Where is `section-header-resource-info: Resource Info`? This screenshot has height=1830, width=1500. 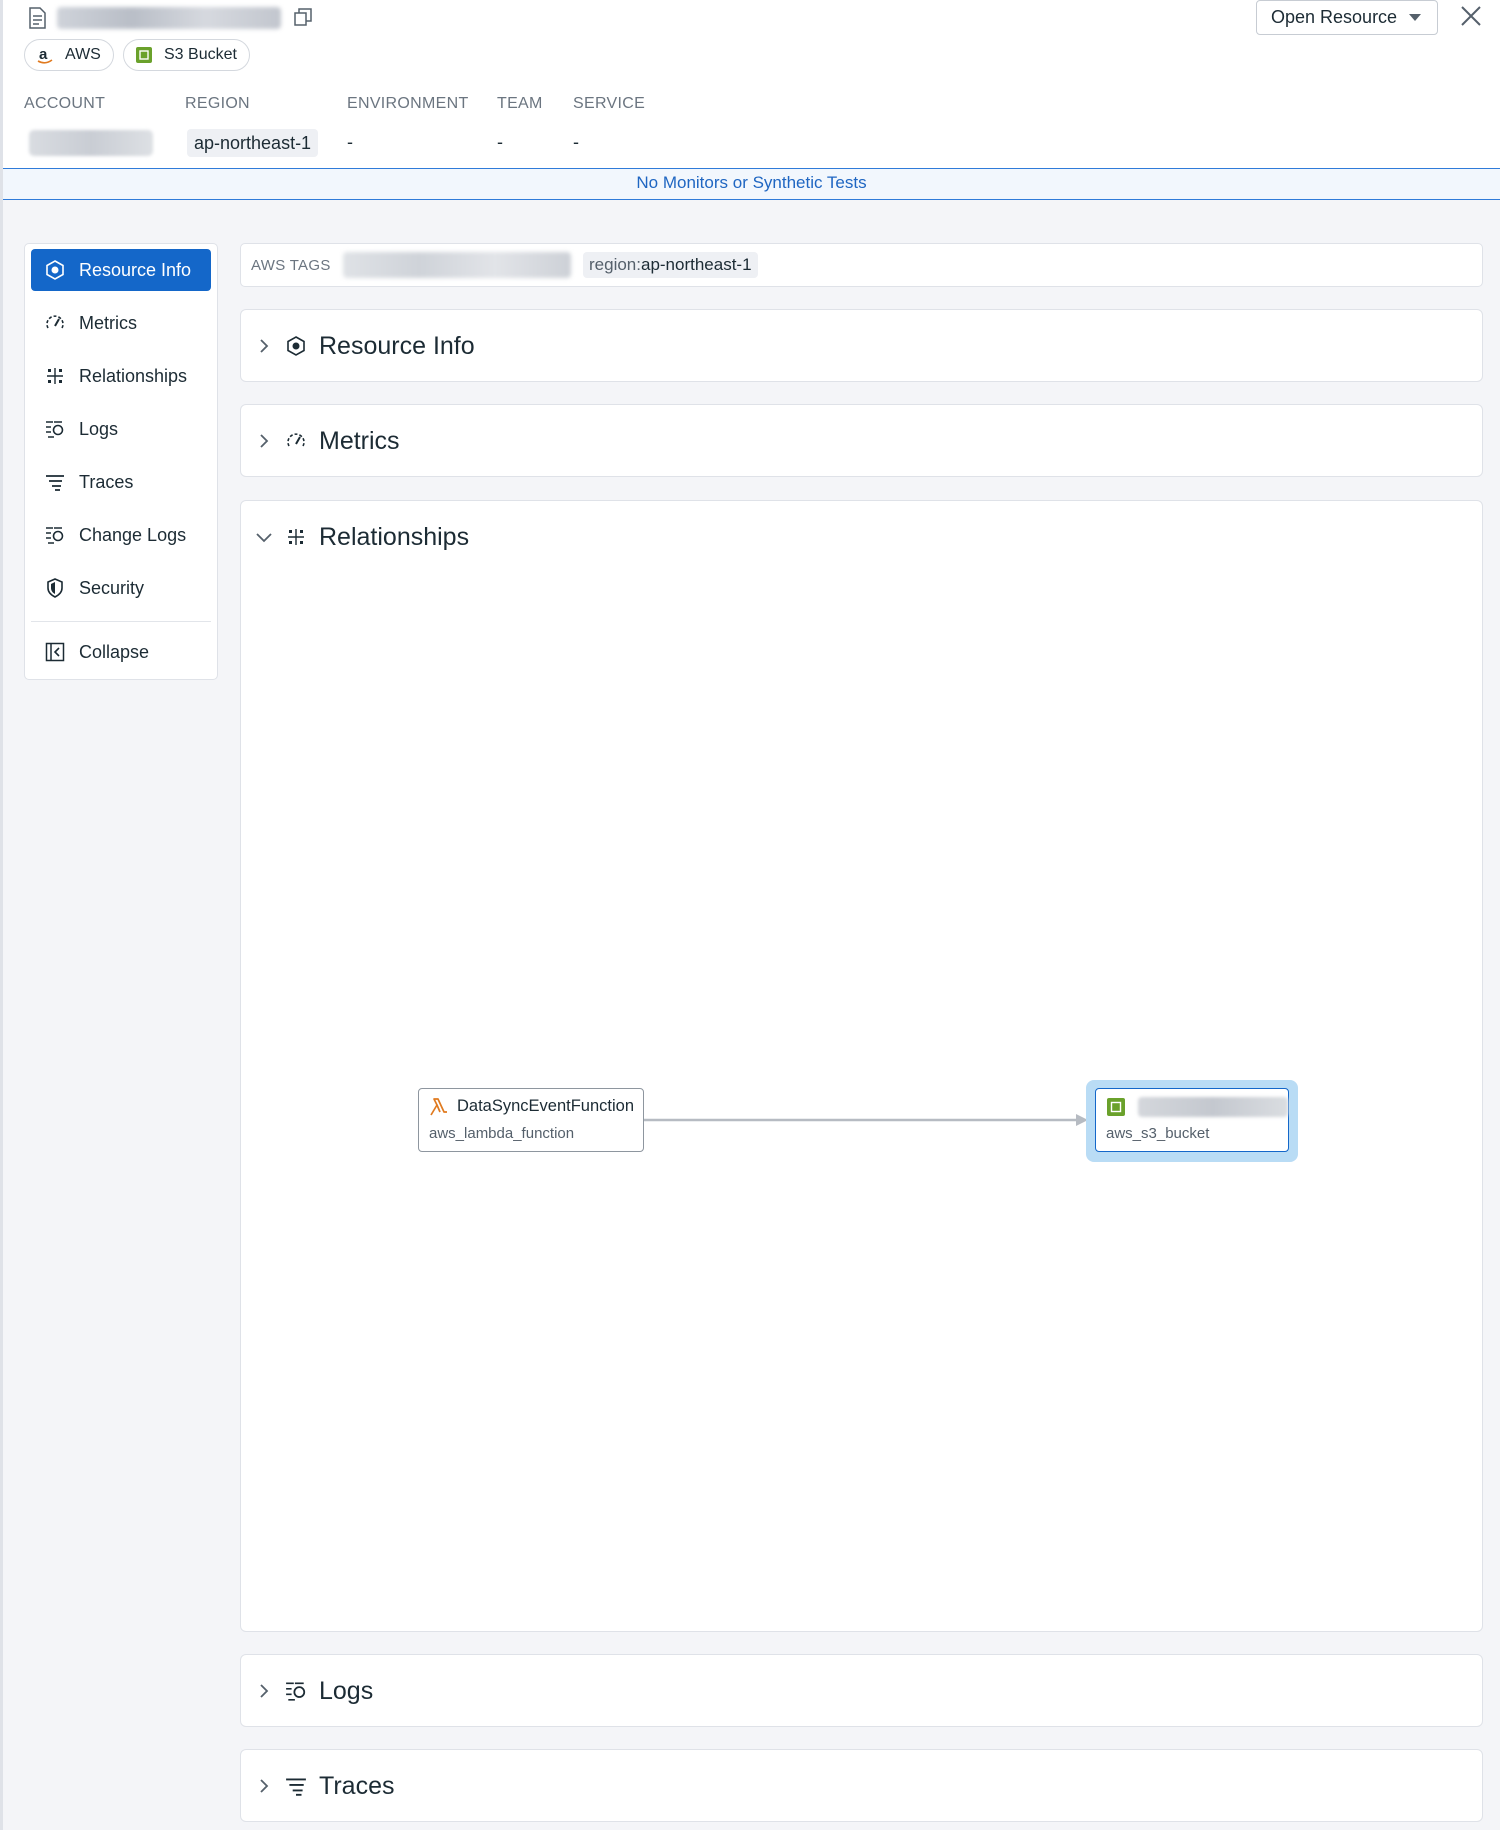
section-header-resource-info: Resource Info is located at coordinates (365, 346).